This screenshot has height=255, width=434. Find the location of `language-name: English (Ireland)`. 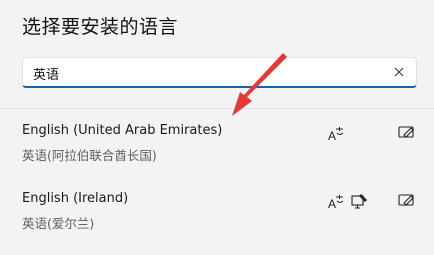

language-name: English (Ireland) is located at coordinates (75, 198).